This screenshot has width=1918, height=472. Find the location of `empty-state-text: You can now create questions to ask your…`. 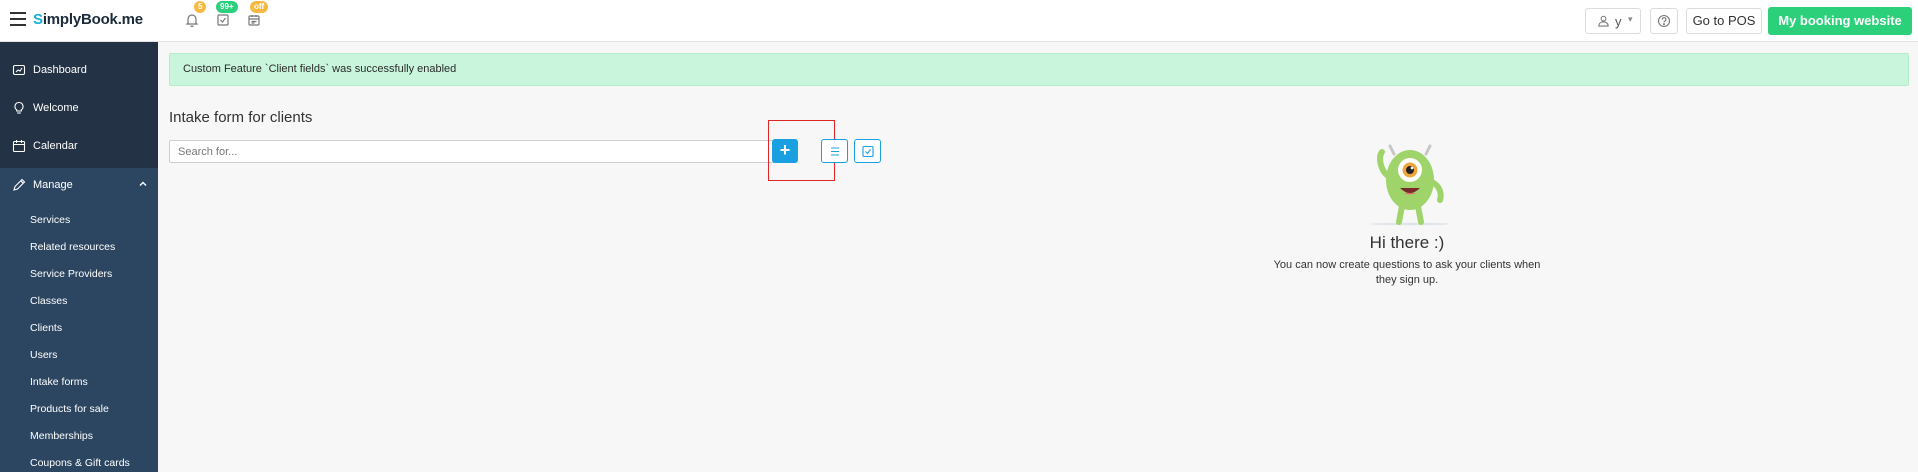

empty-state-text: You can now create questions to ask your… is located at coordinates (1407, 272).